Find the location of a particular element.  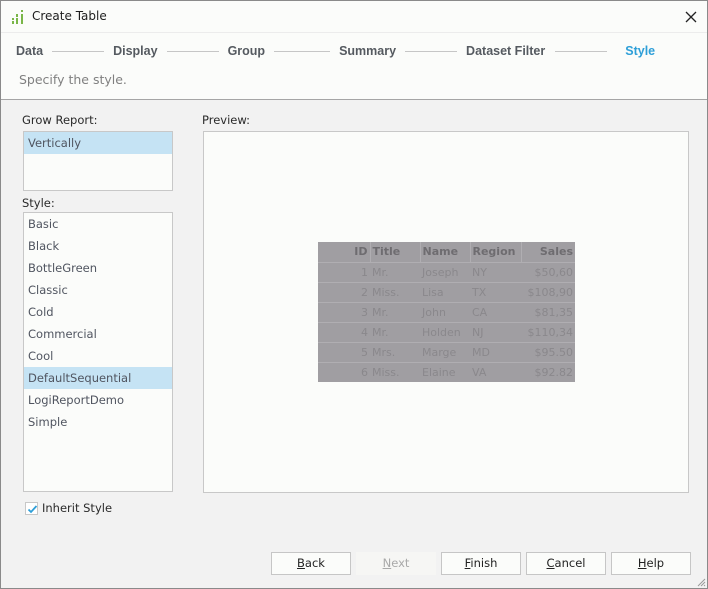

cancel-label: ancel is located at coordinates (570, 563).